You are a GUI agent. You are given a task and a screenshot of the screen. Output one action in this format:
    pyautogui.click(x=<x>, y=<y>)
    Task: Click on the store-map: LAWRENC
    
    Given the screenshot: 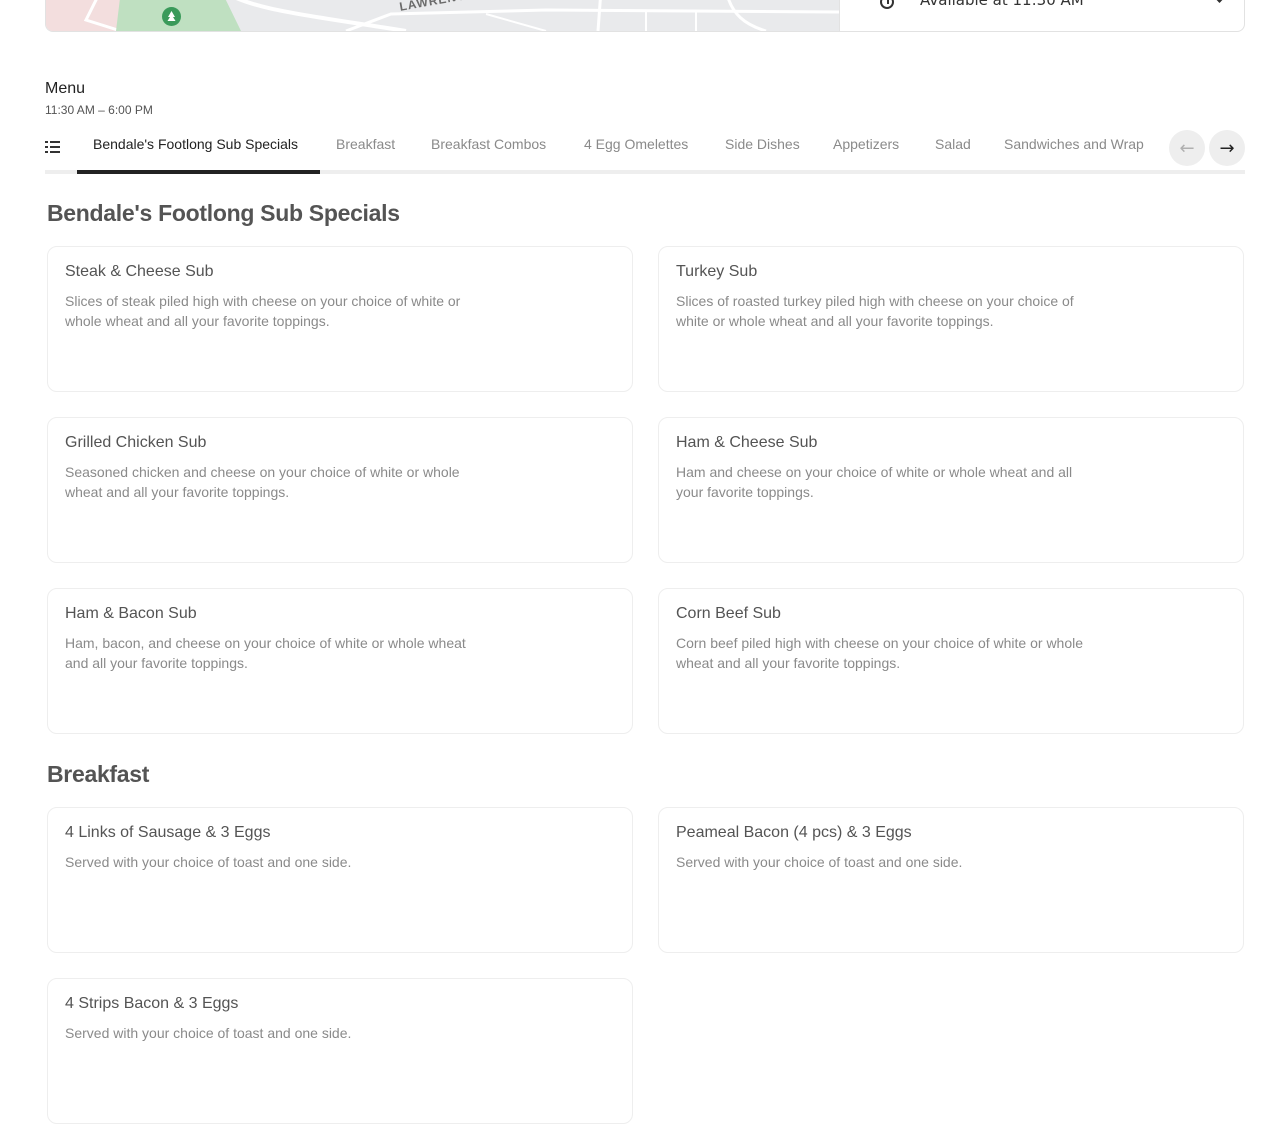 What is the action you would take?
    pyautogui.click(x=442, y=15)
    